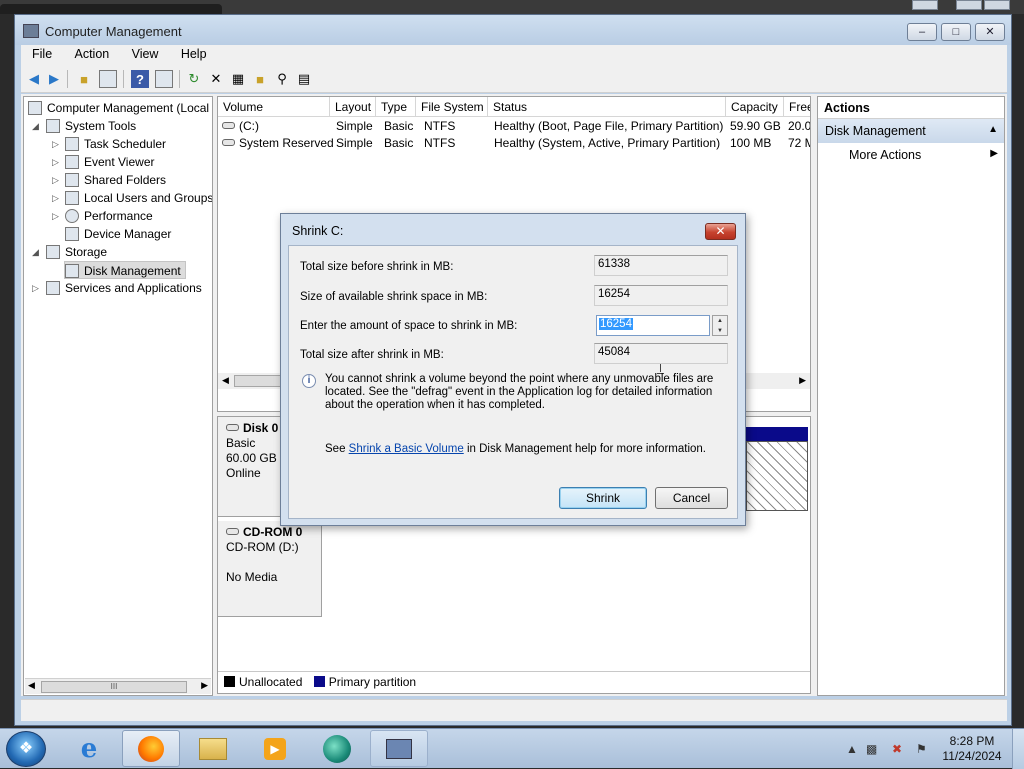  Describe the element at coordinates (399, 748) in the screenshot. I see `computer-management-icon` at that location.